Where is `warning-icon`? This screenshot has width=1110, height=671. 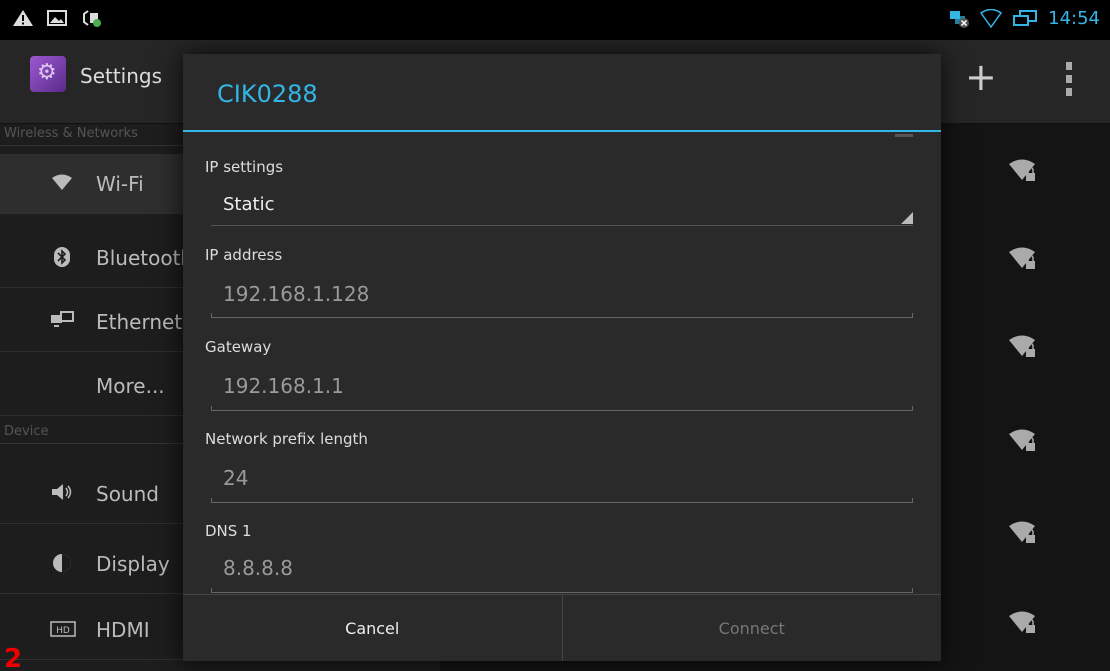
warning-icon is located at coordinates (23, 18).